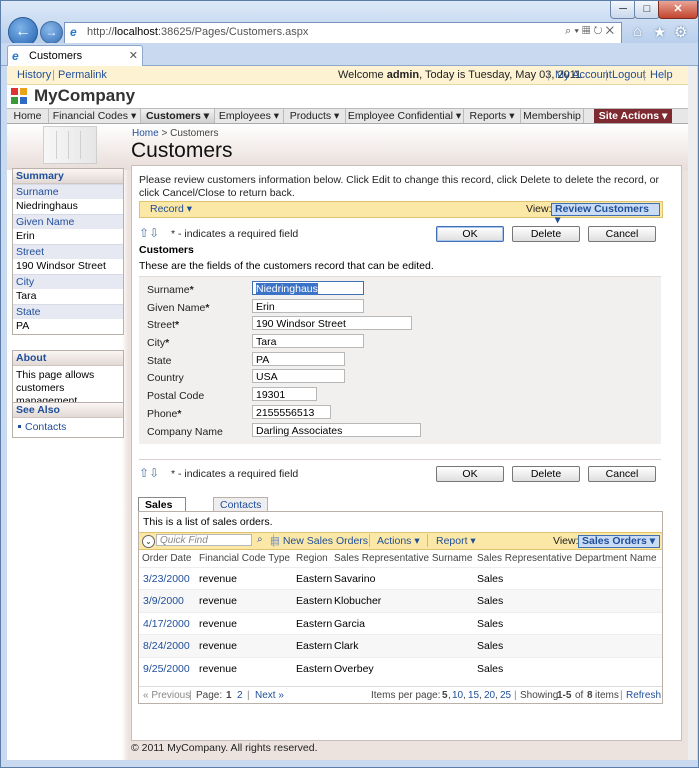  I want to click on col-financial-code-type: Financial Code Type, so click(244, 558).